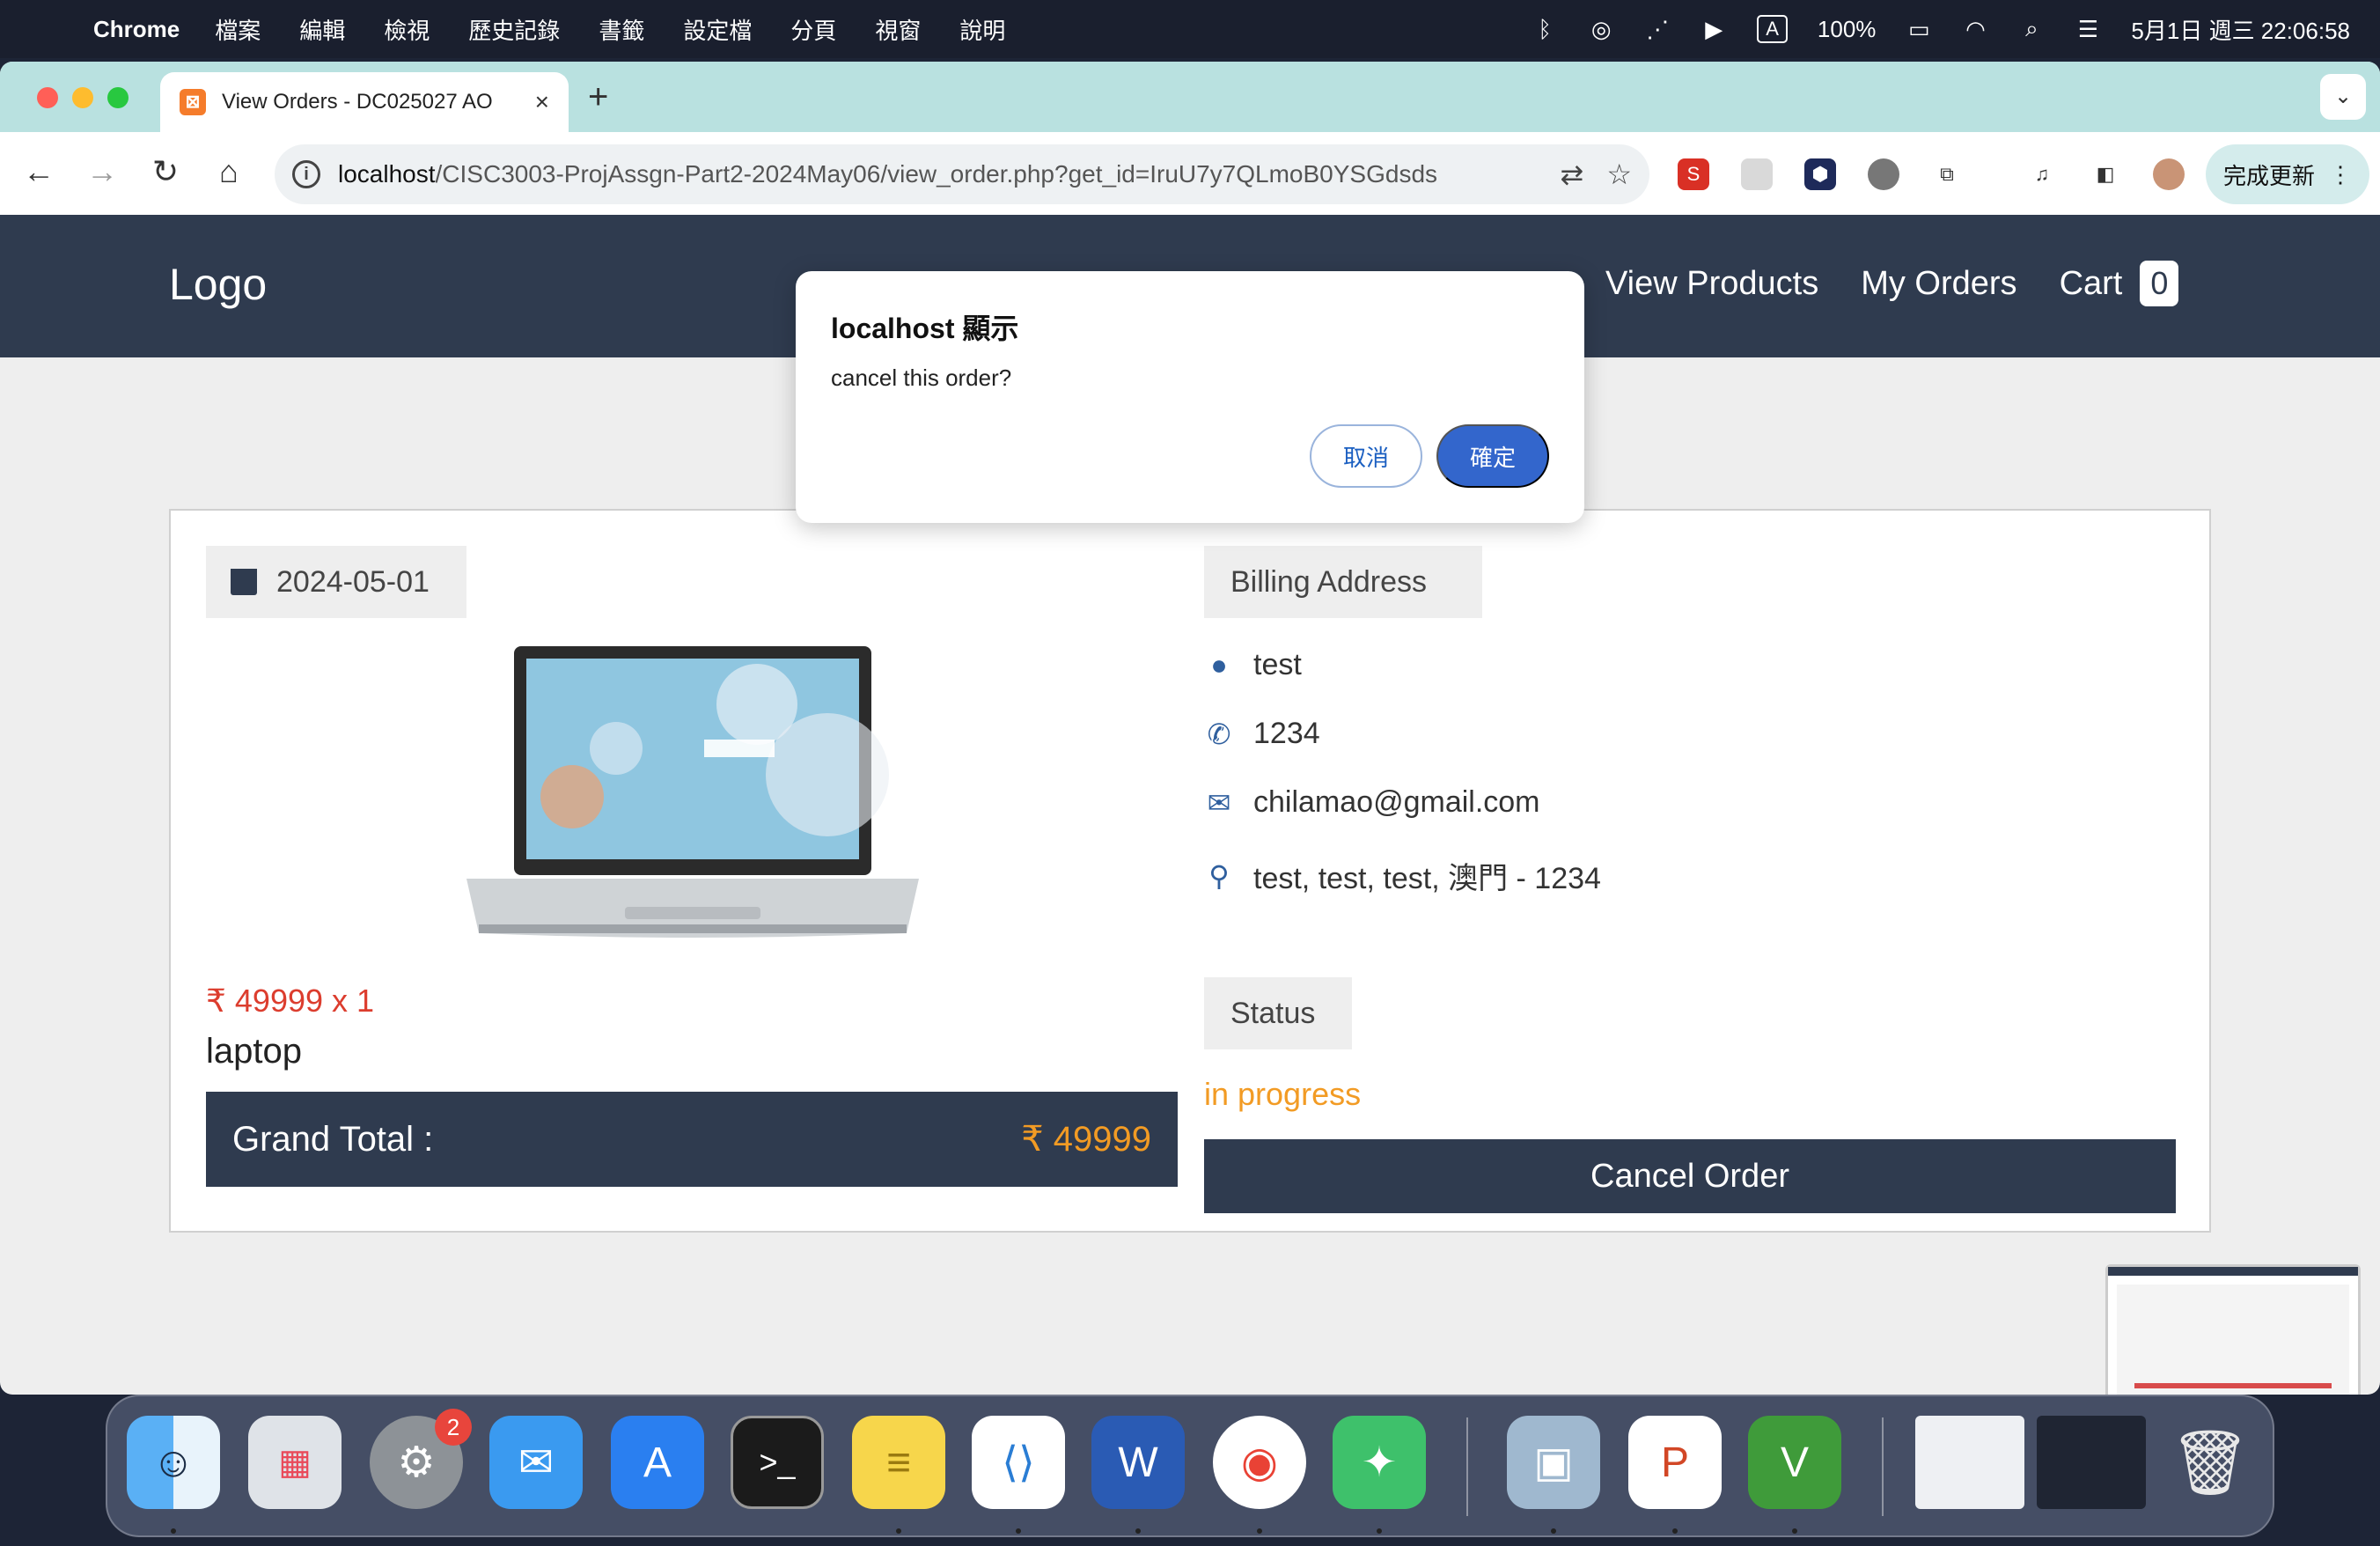 The height and width of the screenshot is (1546, 2380). I want to click on dialog-ok-button: 確定, so click(1492, 456).